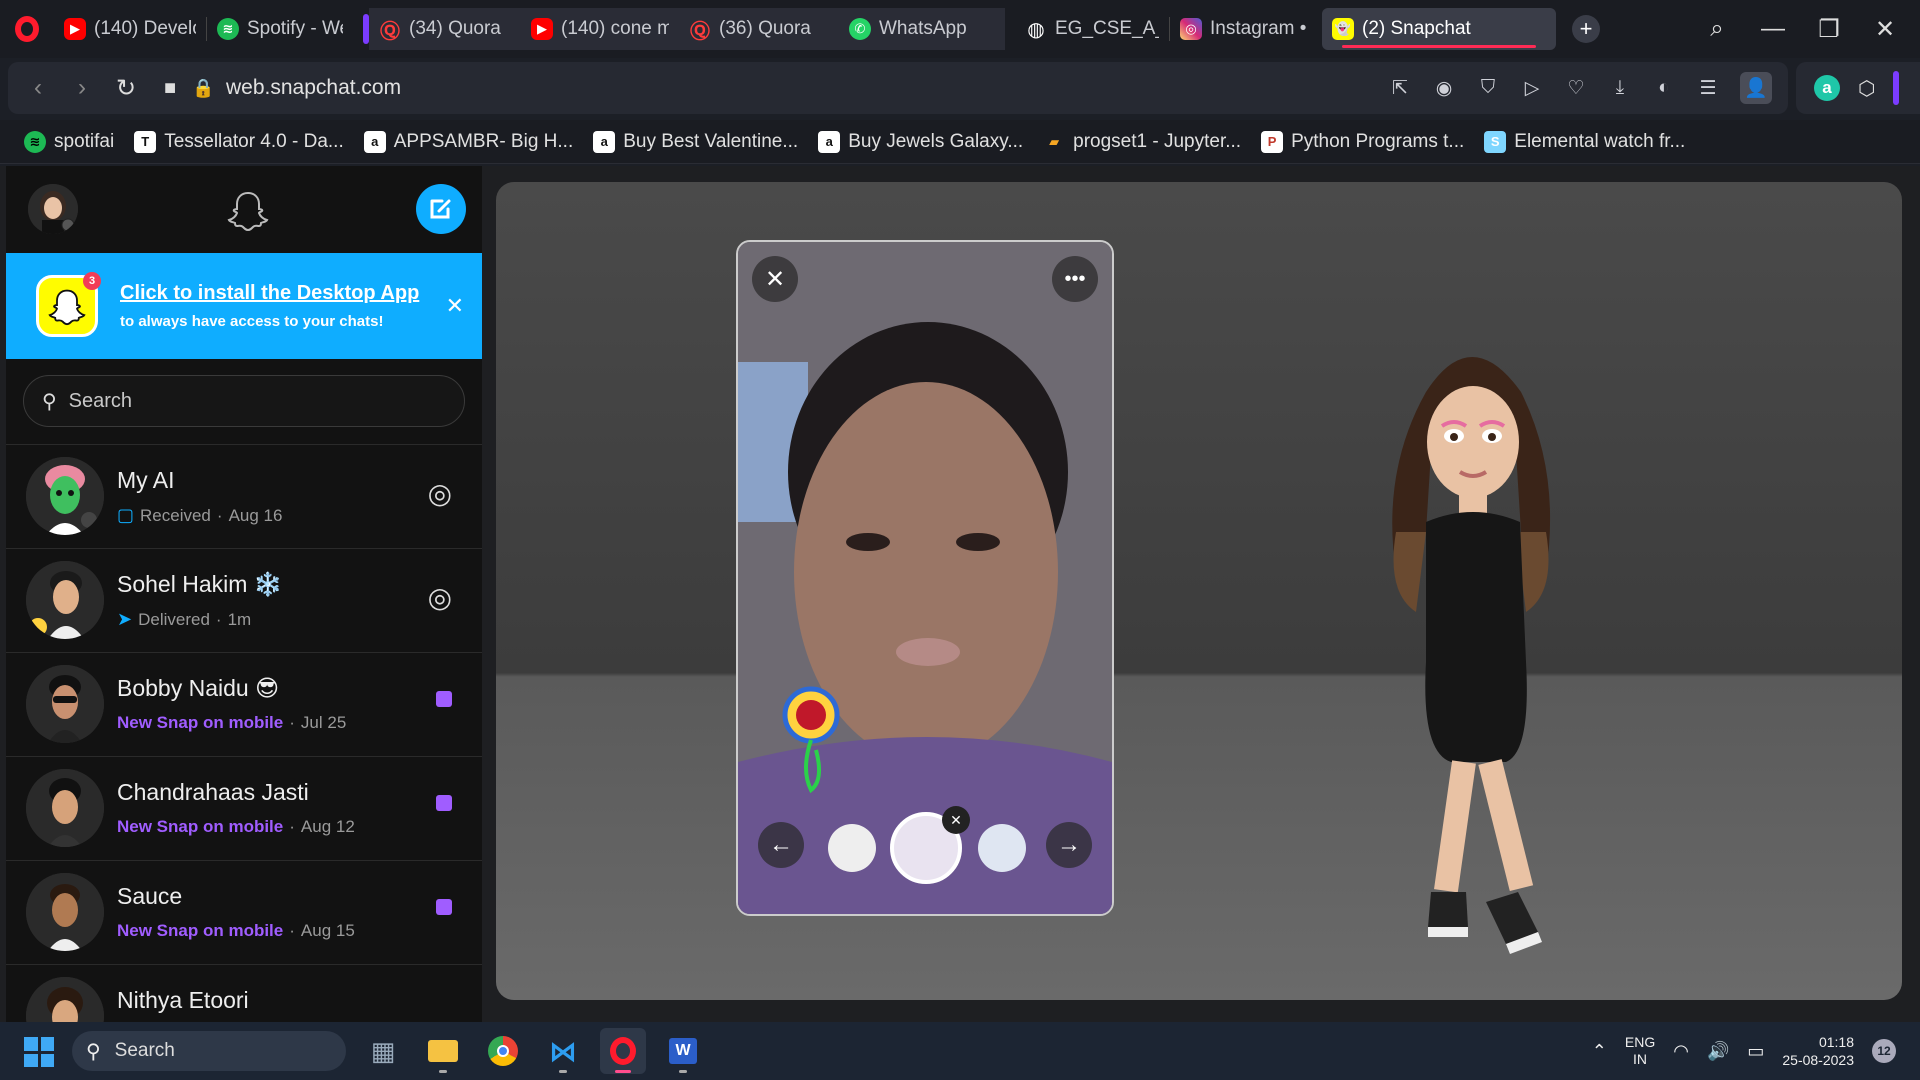 This screenshot has width=1920, height=1080. I want to click on minimize-icon: —, so click(1773, 29).